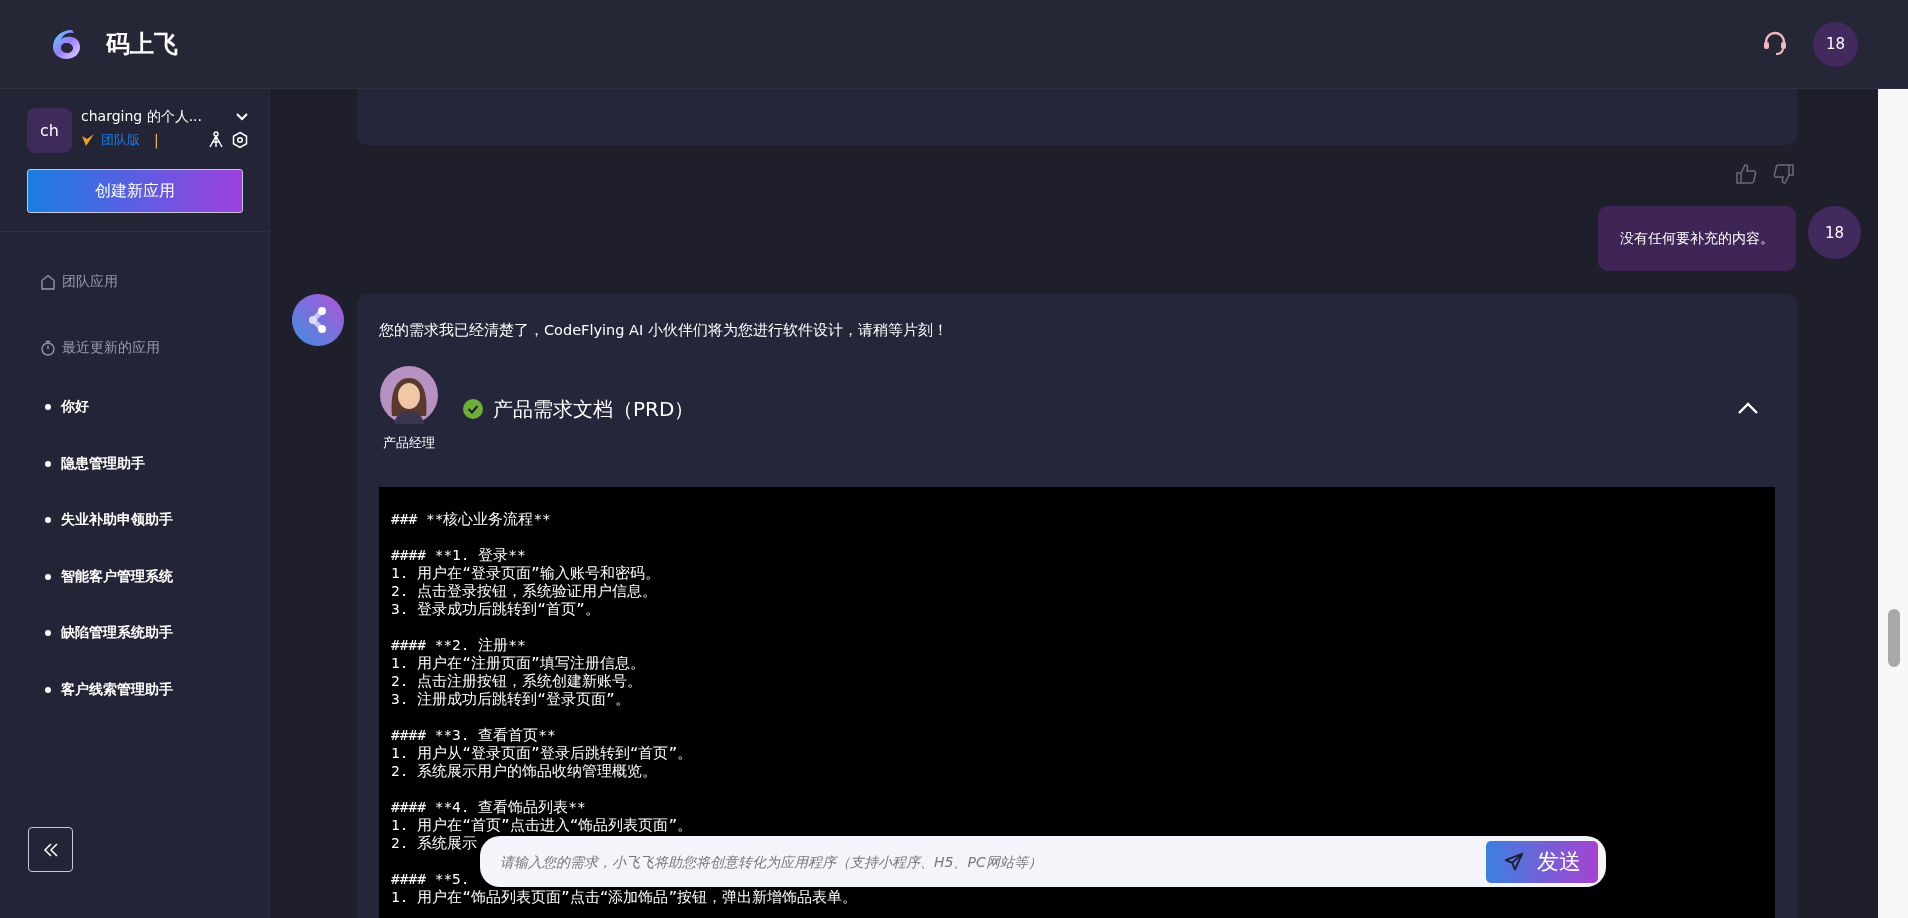 Image resolution: width=1908 pixels, height=918 pixels. Describe the element at coordinates (103, 463) in the screenshot. I see `recent-app-item: 隐患管理助手` at that location.